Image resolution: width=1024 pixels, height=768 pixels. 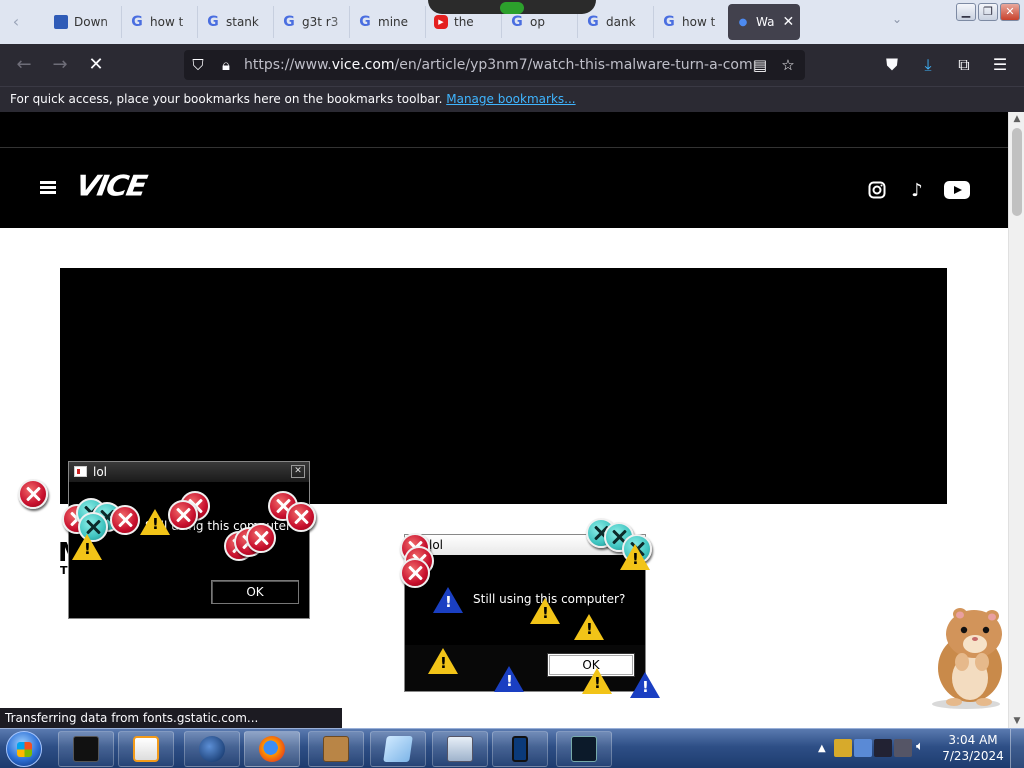 I want to click on ok-button: OK, so click(x=255, y=592).